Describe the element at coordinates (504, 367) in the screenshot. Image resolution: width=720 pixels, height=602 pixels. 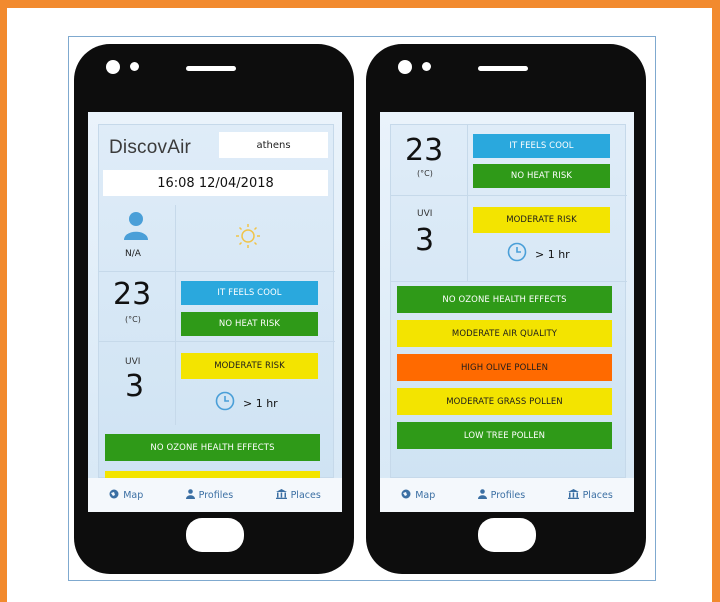
I see `indicator-olive-pollen: HIGH OLIVE POLLEN` at that location.